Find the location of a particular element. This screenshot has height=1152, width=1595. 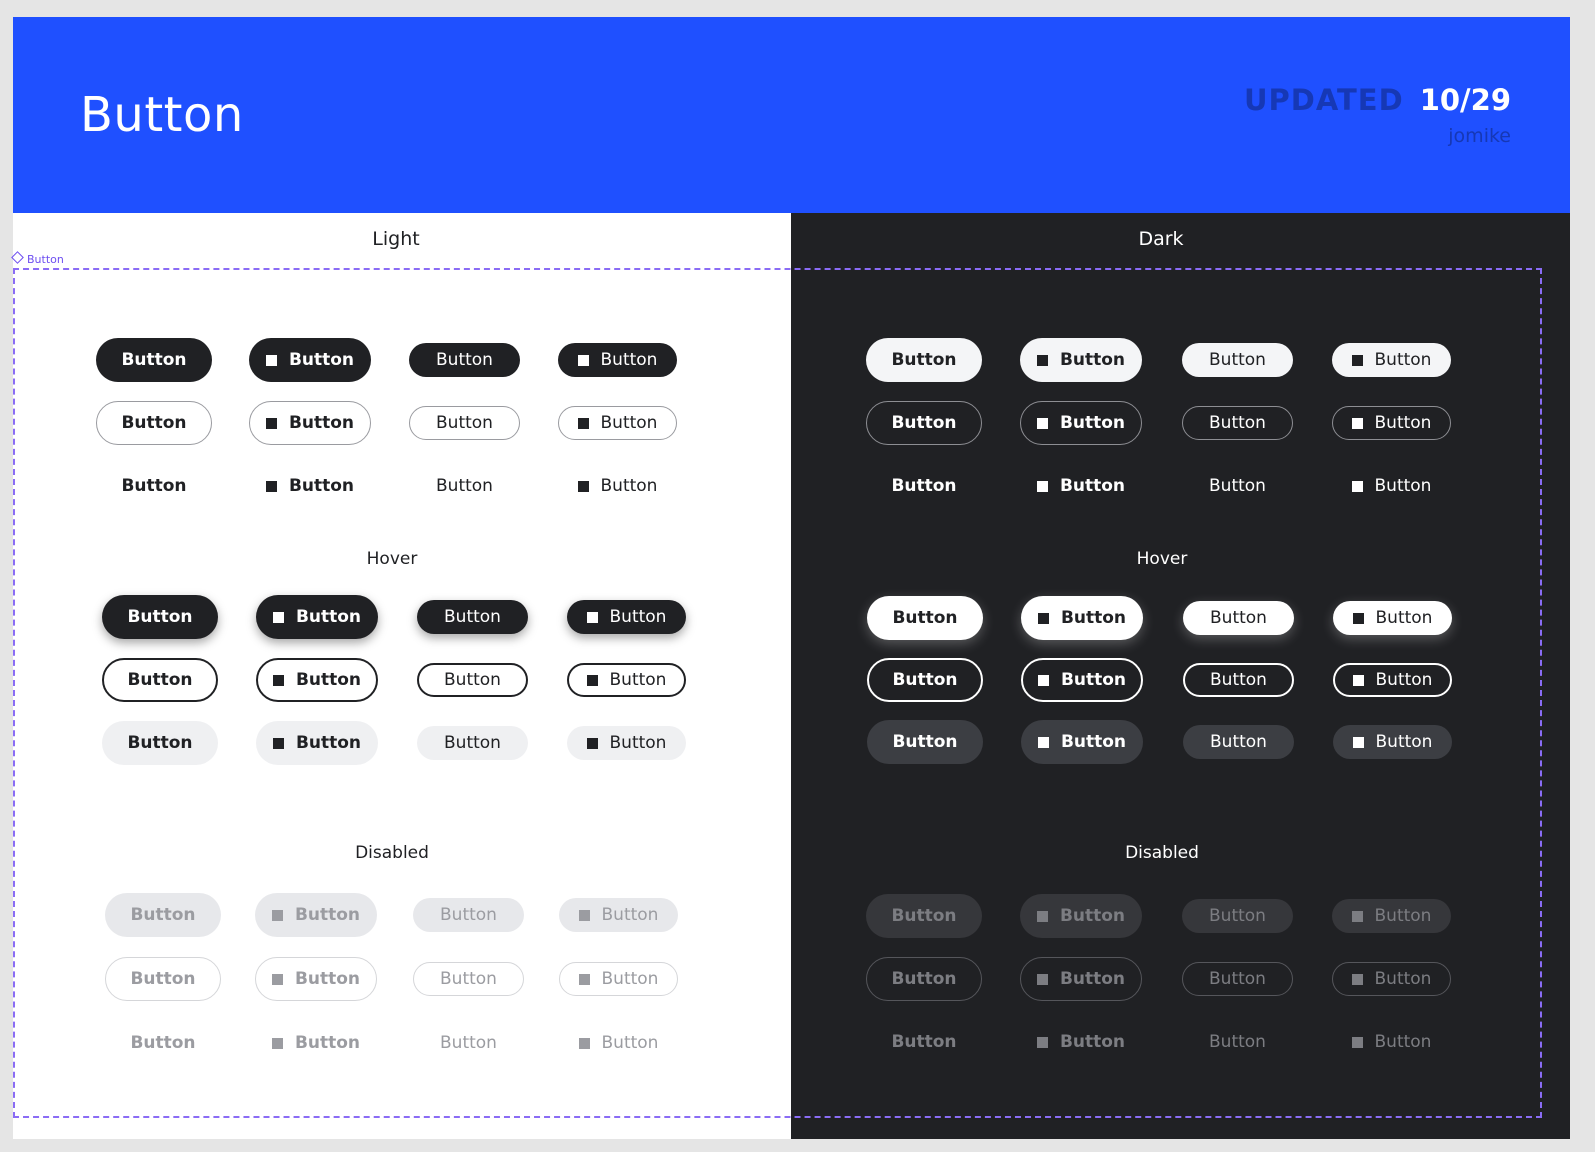

dark-out-small-icon-button: Button is located at coordinates (1391, 423).